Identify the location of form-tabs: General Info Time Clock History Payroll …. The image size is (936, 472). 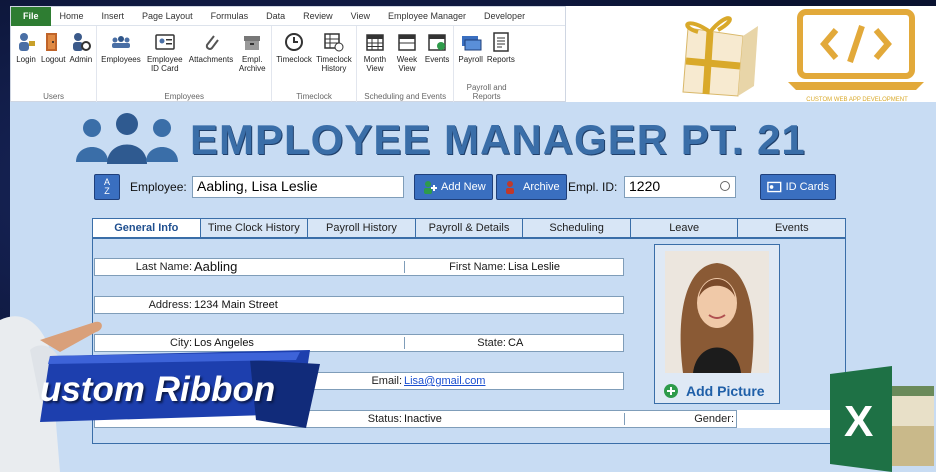
(469, 228).